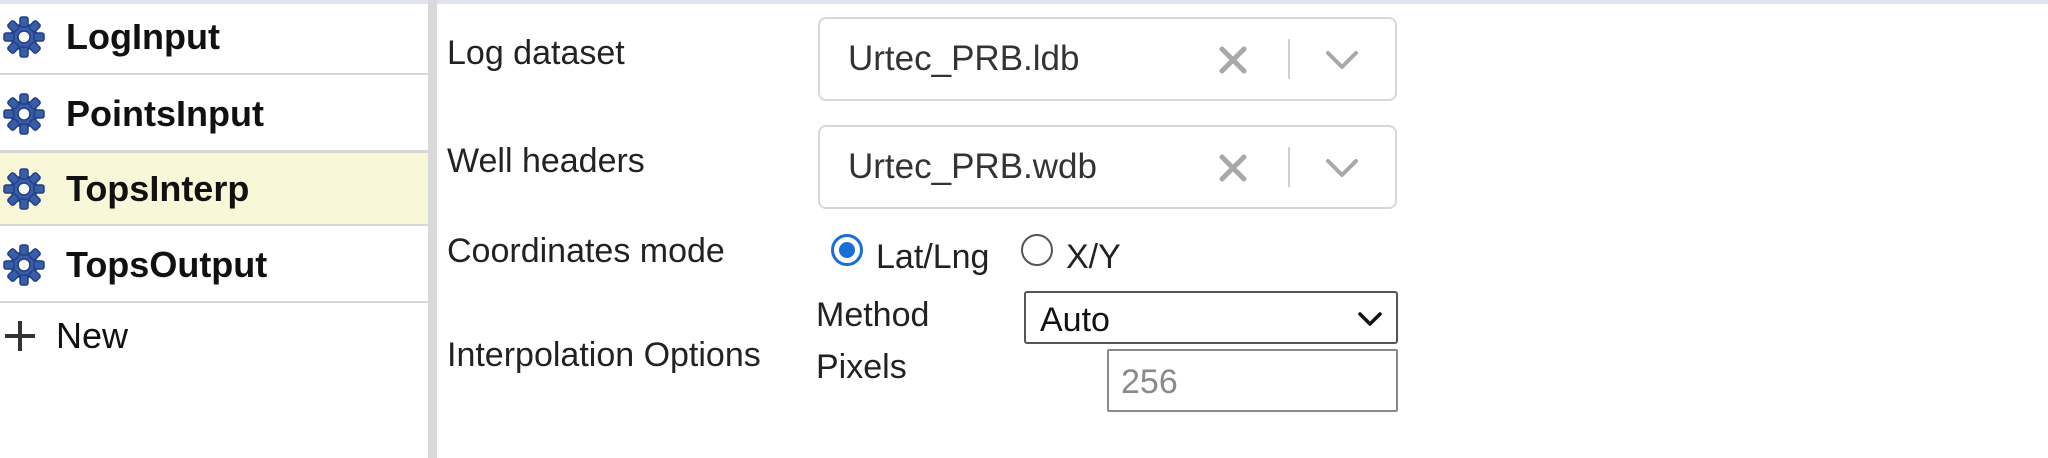 The image size is (2048, 458). Describe the element at coordinates (536, 53) in the screenshot. I see `log-dataset-label: Log dataset` at that location.